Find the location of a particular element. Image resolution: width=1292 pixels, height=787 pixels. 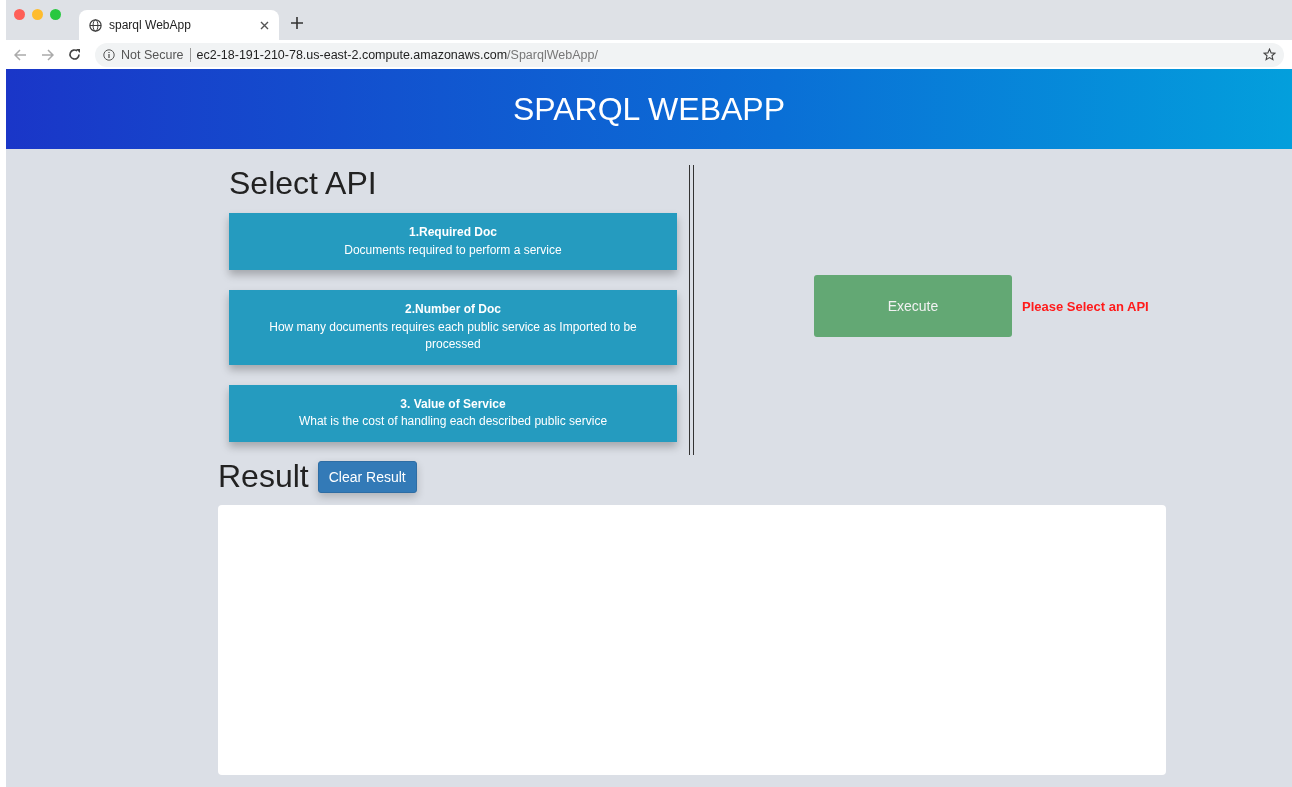

error-message: Please Select an API is located at coordinates (1085, 306).